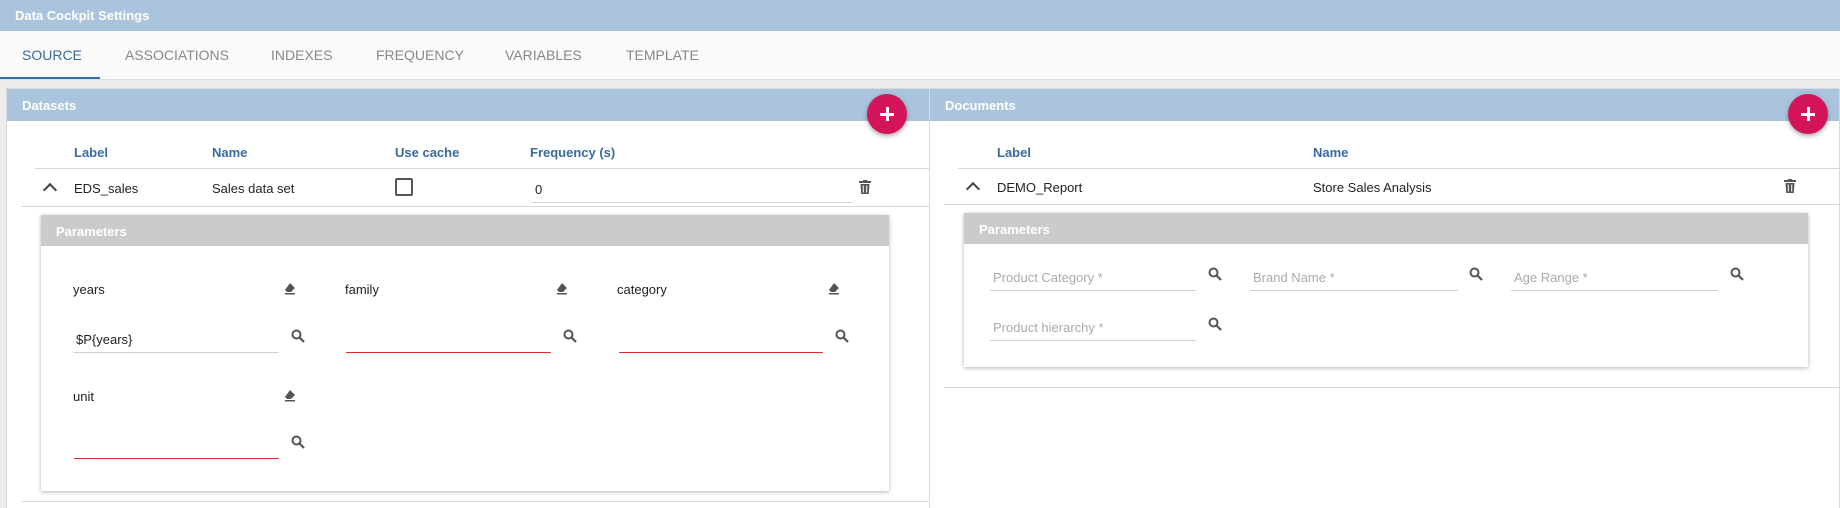 This screenshot has height=508, width=1840. Describe the element at coordinates (404, 187) in the screenshot. I see `use-cache-checkbox` at that location.